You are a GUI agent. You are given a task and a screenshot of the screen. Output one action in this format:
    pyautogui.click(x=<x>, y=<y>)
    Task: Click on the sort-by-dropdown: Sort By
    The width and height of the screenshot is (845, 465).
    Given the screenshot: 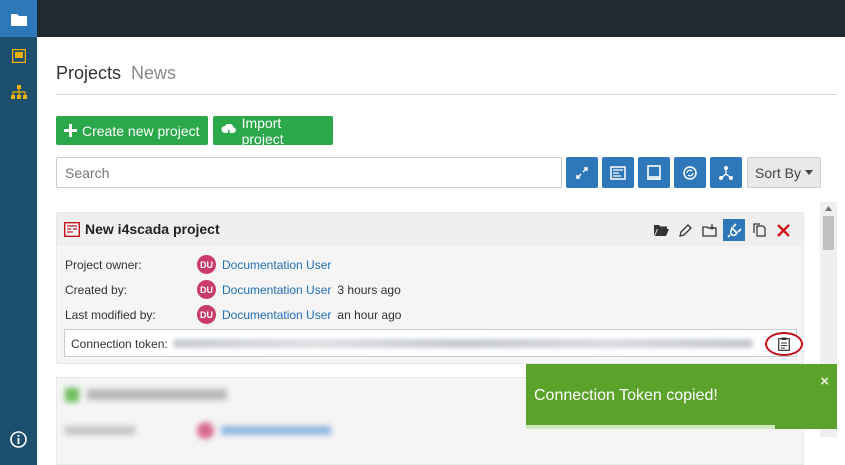 What is the action you would take?
    pyautogui.click(x=784, y=172)
    